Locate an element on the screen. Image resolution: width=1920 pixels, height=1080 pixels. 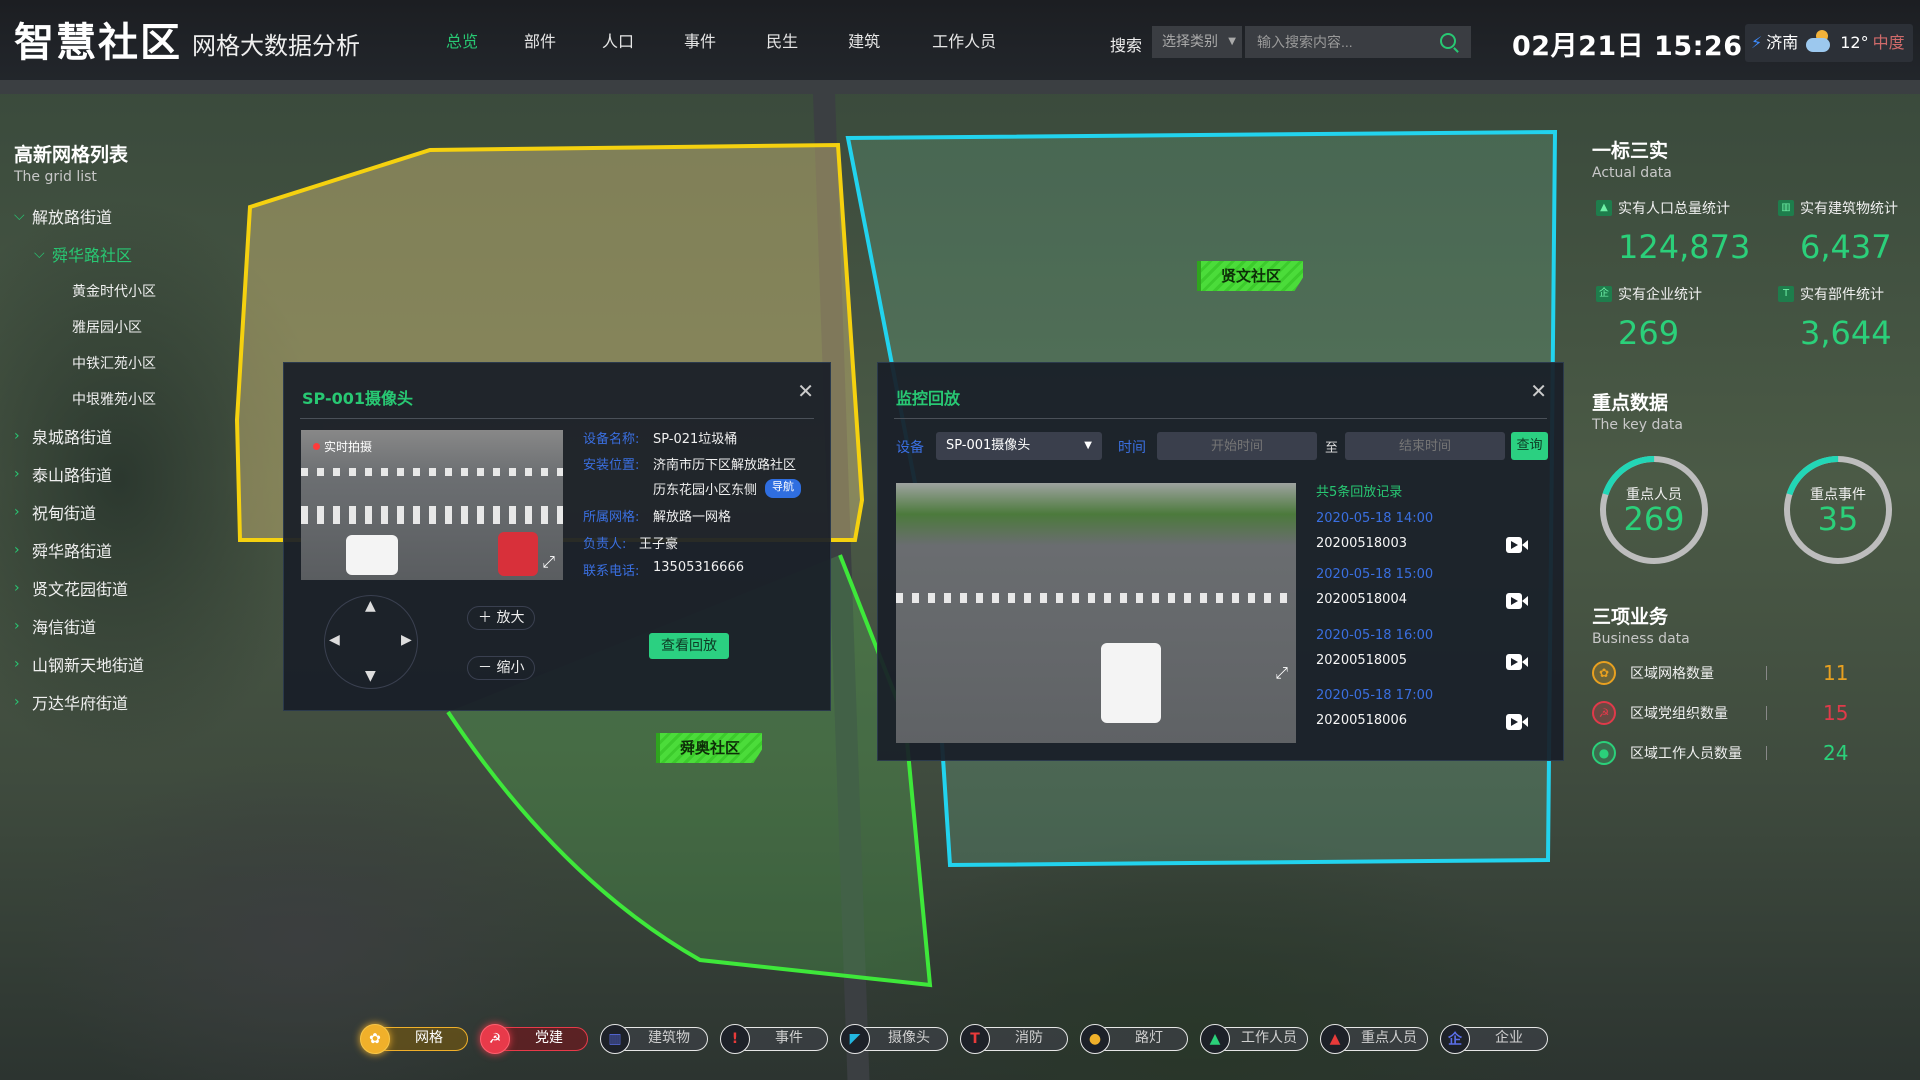
key-persons-ring: 重点人员 269 is located at coordinates (1654, 510).